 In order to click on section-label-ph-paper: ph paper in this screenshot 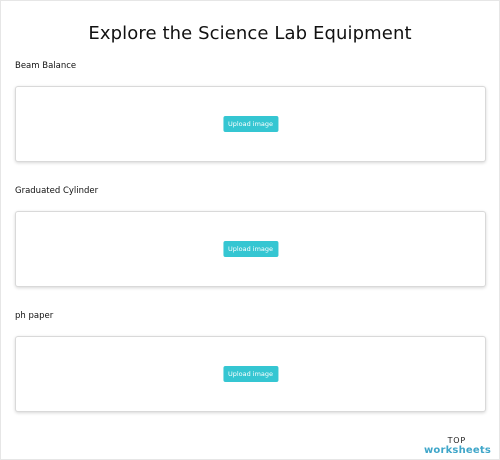, I will do `click(34, 316)`.